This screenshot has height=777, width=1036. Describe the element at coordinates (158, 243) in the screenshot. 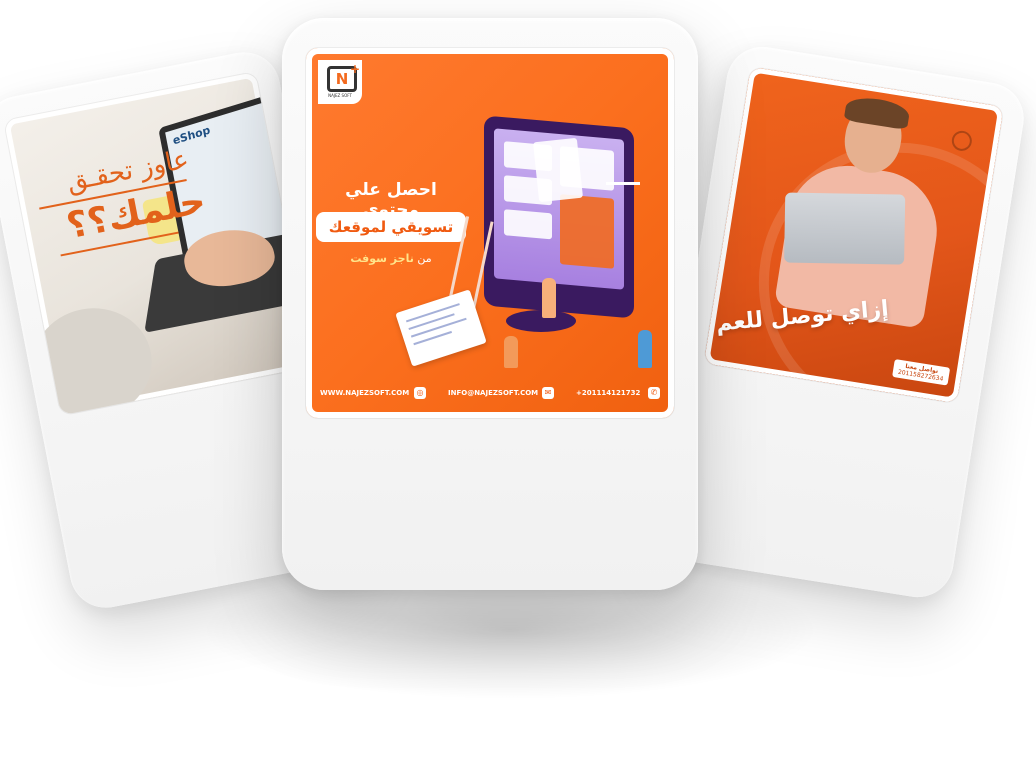

I see `left-post-image: eShop عاوز تحقـق حلمك؟؟` at that location.